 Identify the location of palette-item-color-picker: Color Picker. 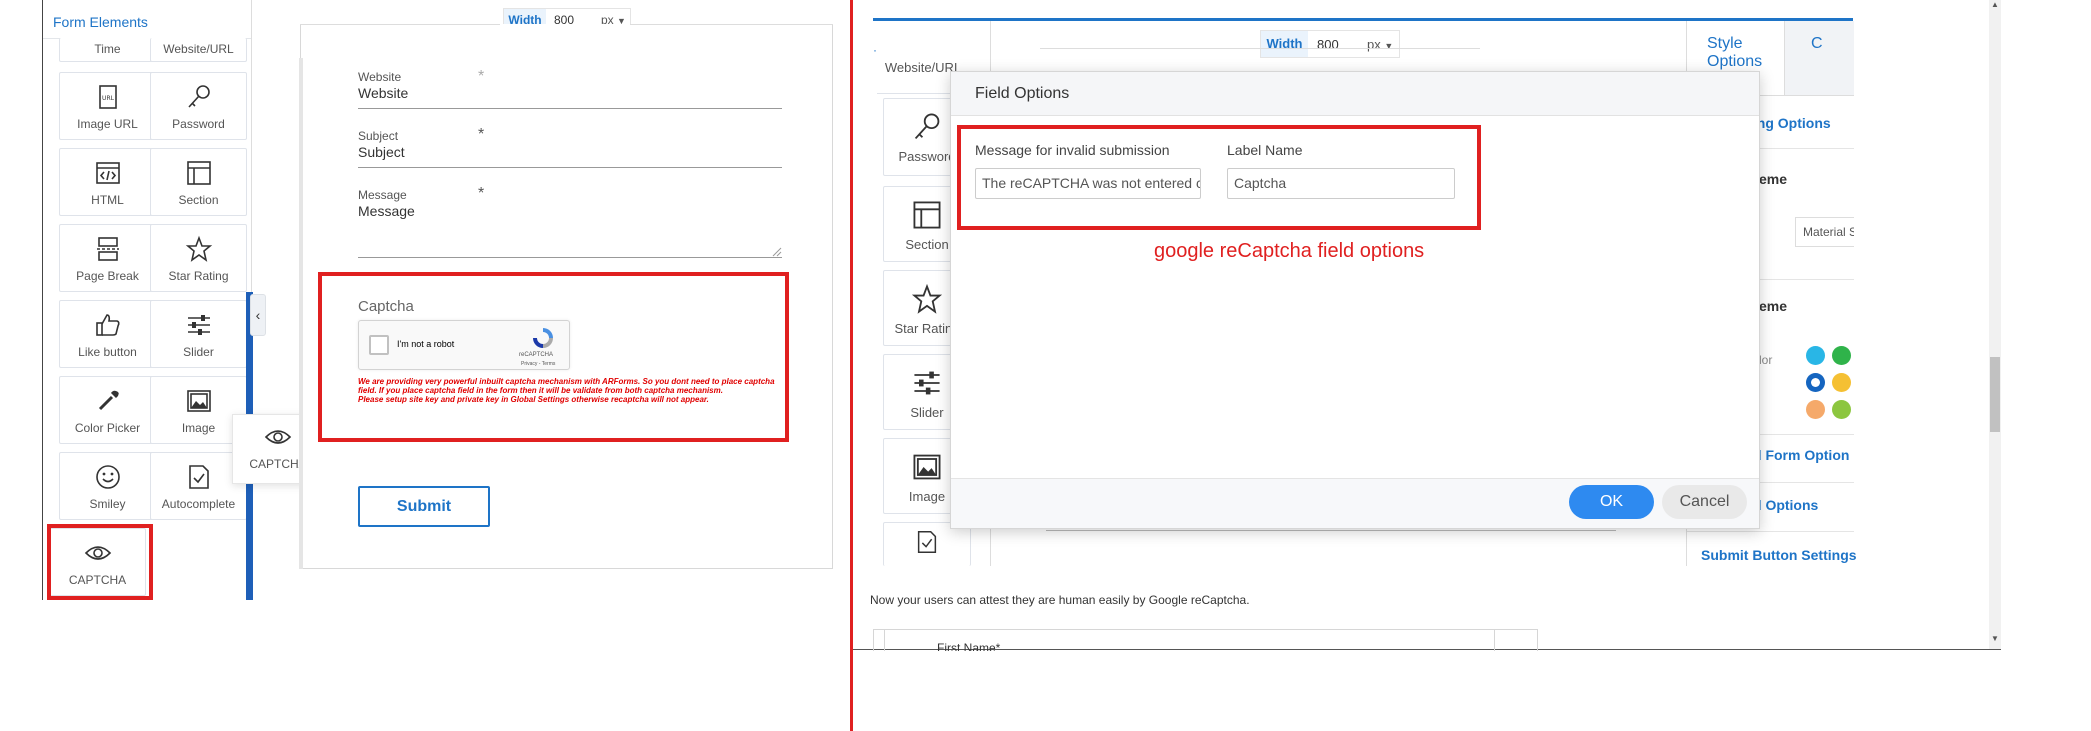
(107, 410).